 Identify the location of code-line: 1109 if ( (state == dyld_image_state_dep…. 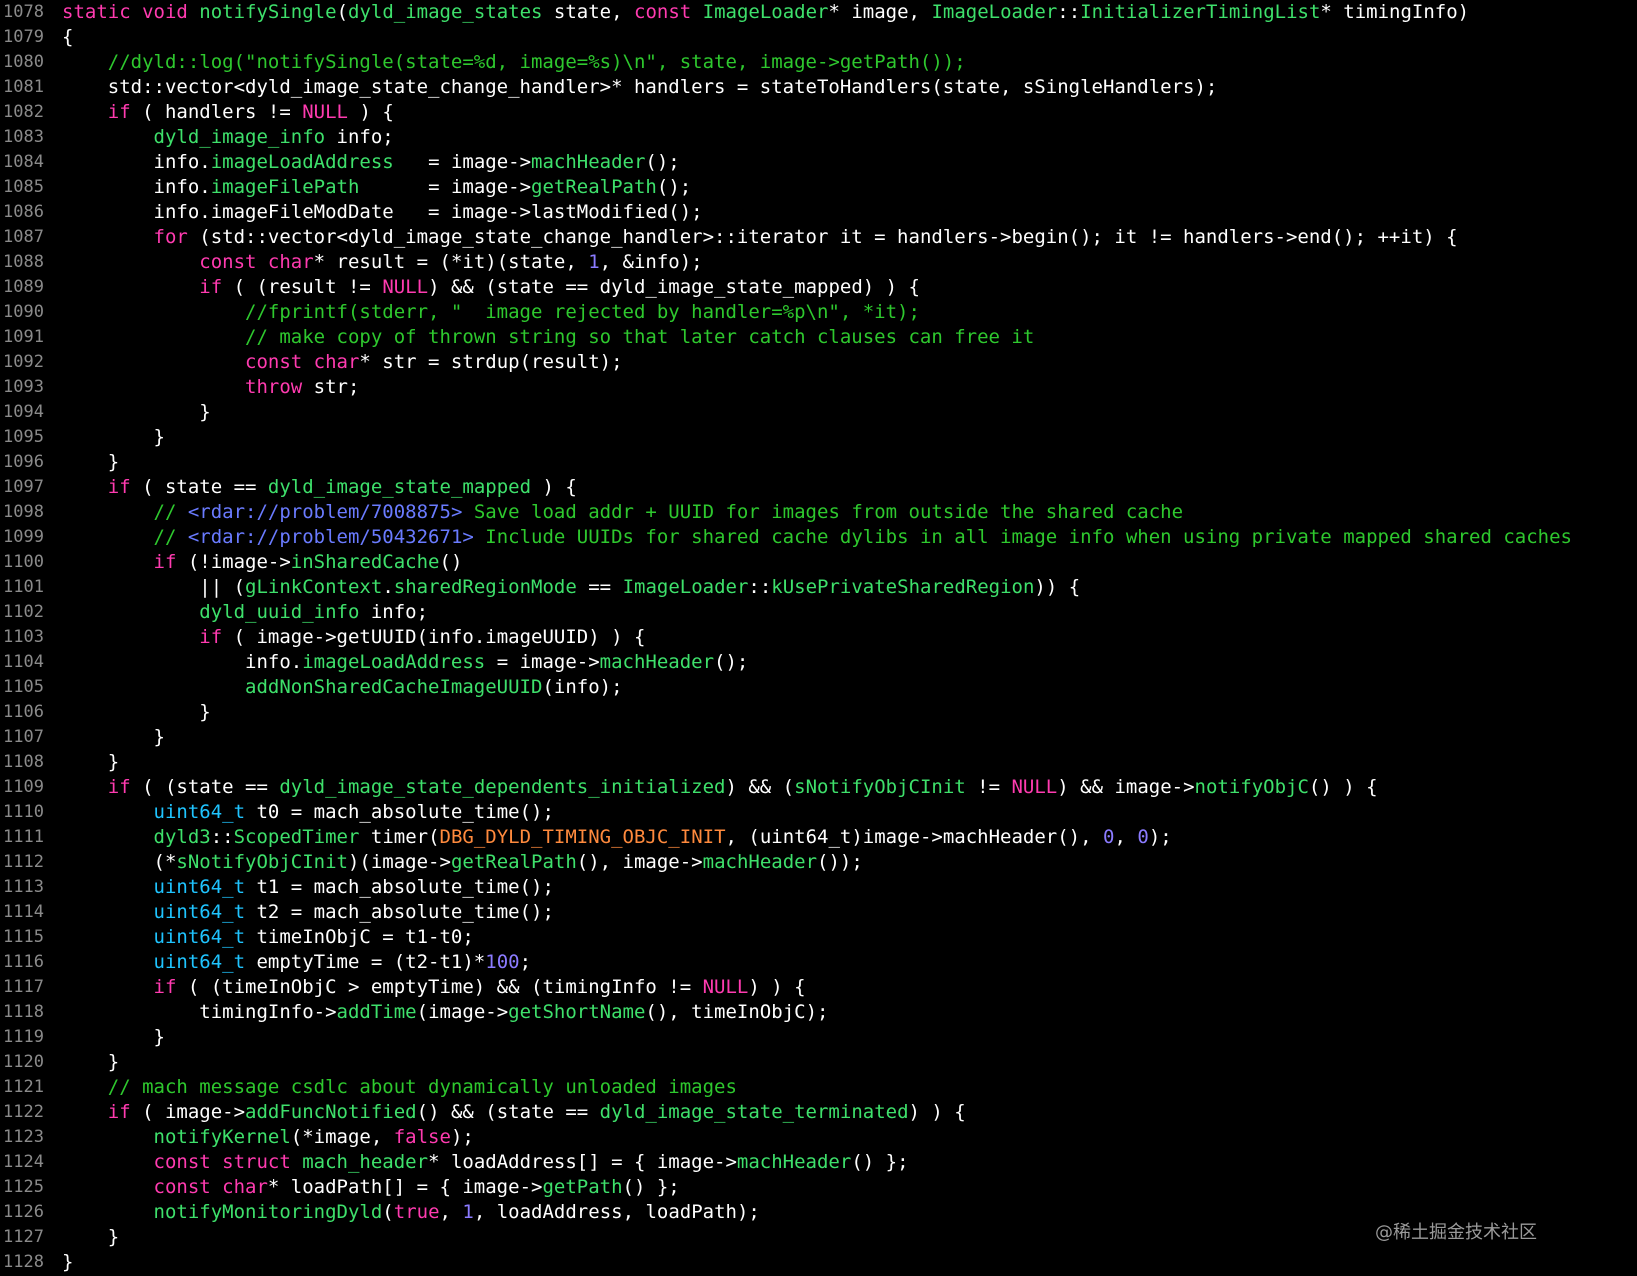
(818, 787).